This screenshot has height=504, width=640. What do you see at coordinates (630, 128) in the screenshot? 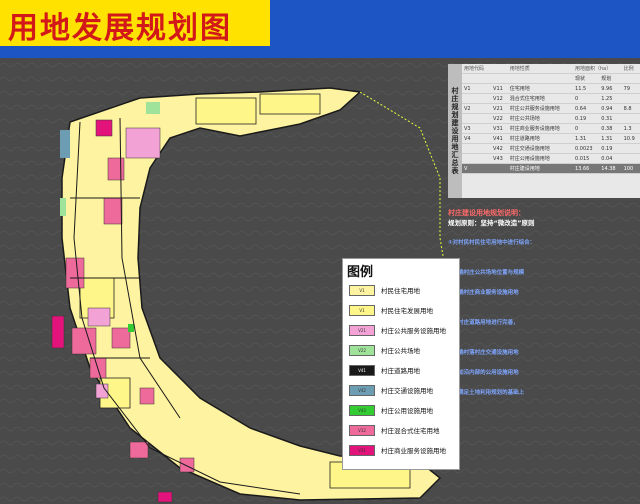
I see `table-cell: 1.3` at bounding box center [630, 128].